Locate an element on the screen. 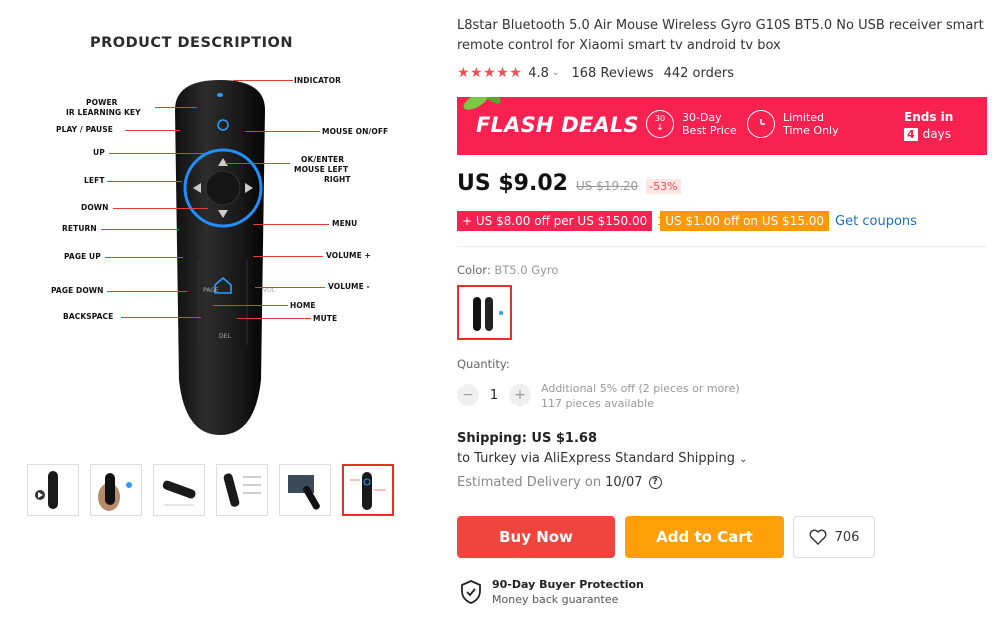 The image size is (1000, 635). remote-key-page: PAGE is located at coordinates (211, 290).